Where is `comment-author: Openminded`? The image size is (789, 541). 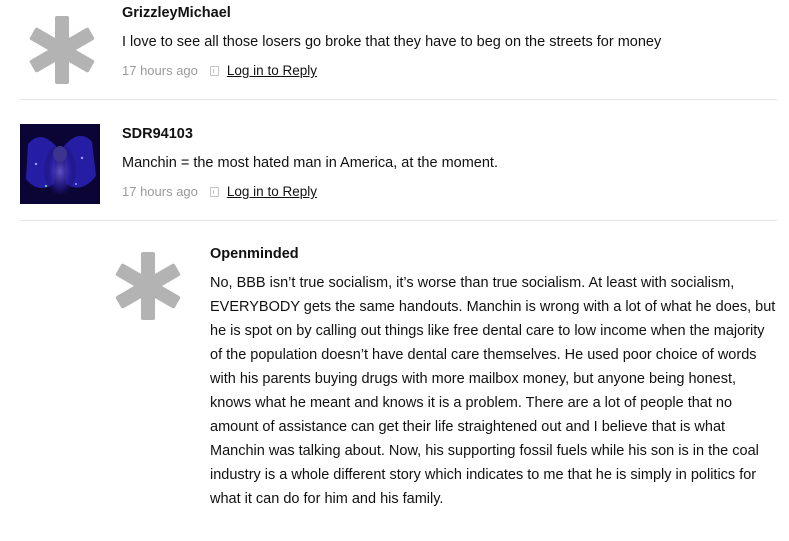
comment-author: Openminded is located at coordinates (254, 254).